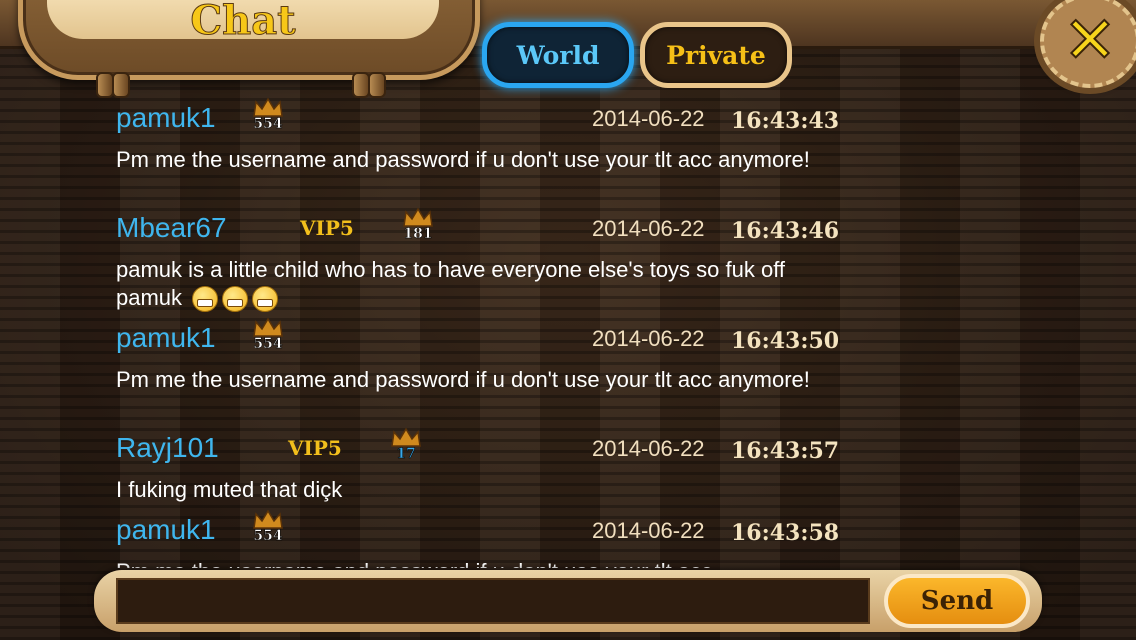  I want to click on tab-world: World, so click(558, 55).